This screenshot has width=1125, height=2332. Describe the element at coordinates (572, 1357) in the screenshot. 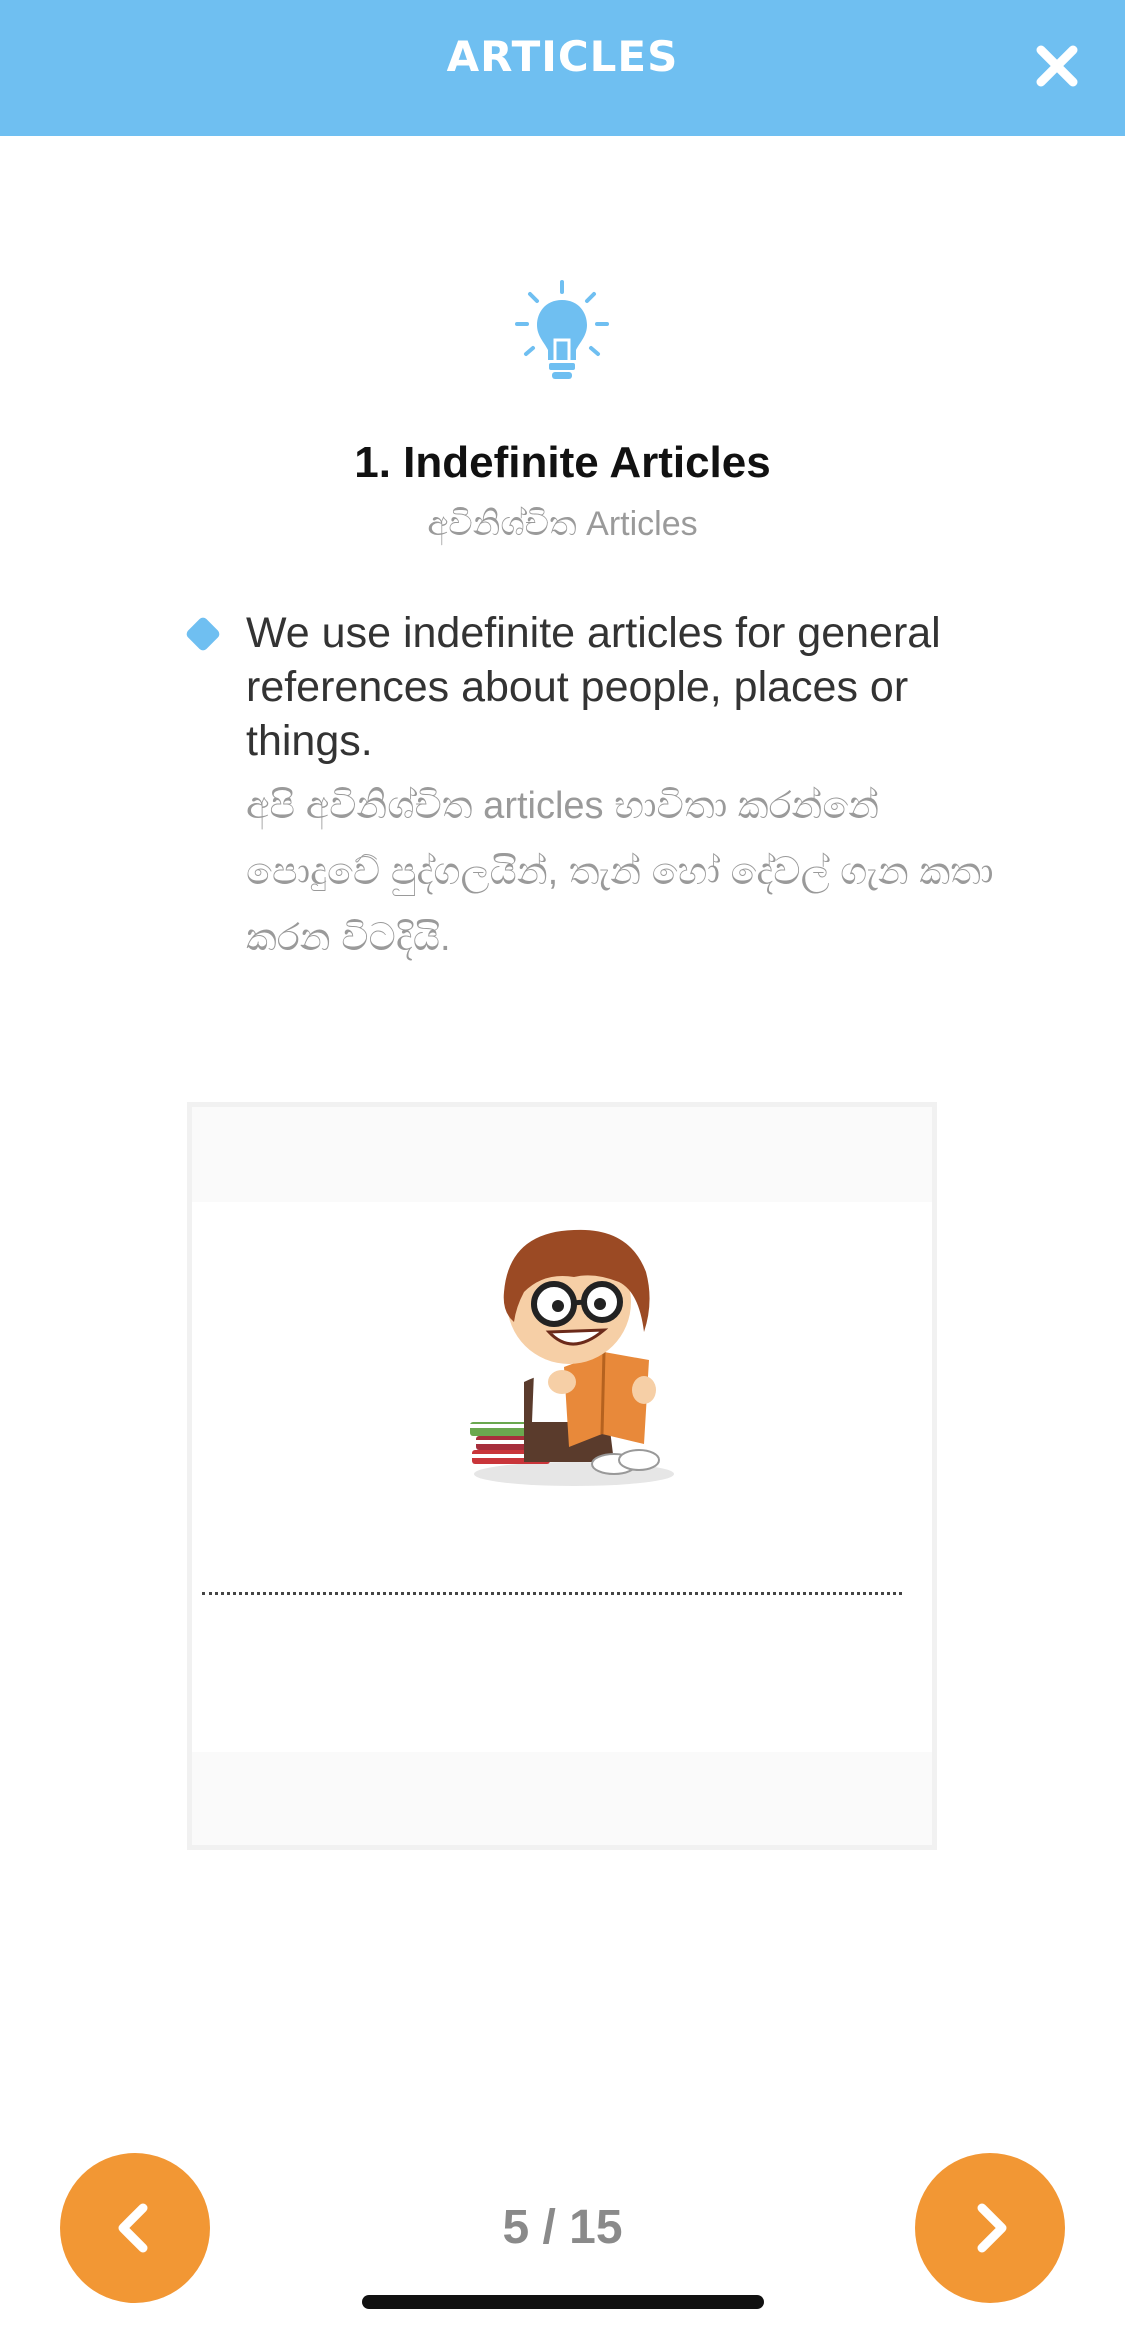

I see `boy-reading-book-illustration` at that location.